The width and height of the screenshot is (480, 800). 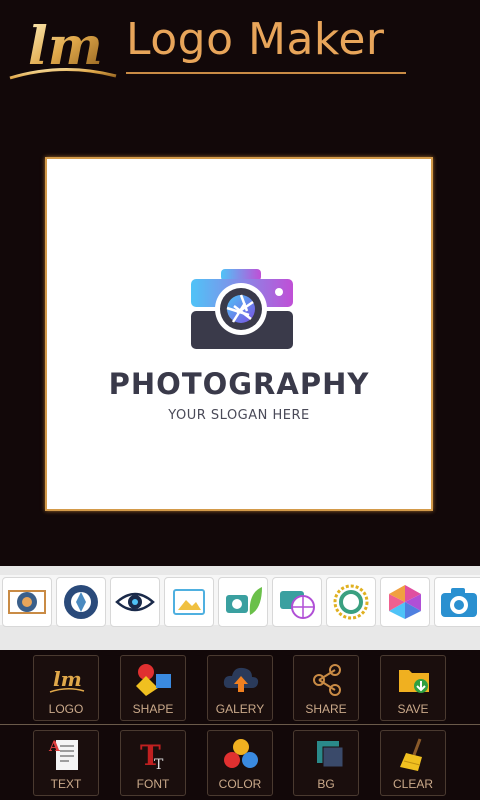 I want to click on cloud-upload-icon, so click(x=241, y=679).